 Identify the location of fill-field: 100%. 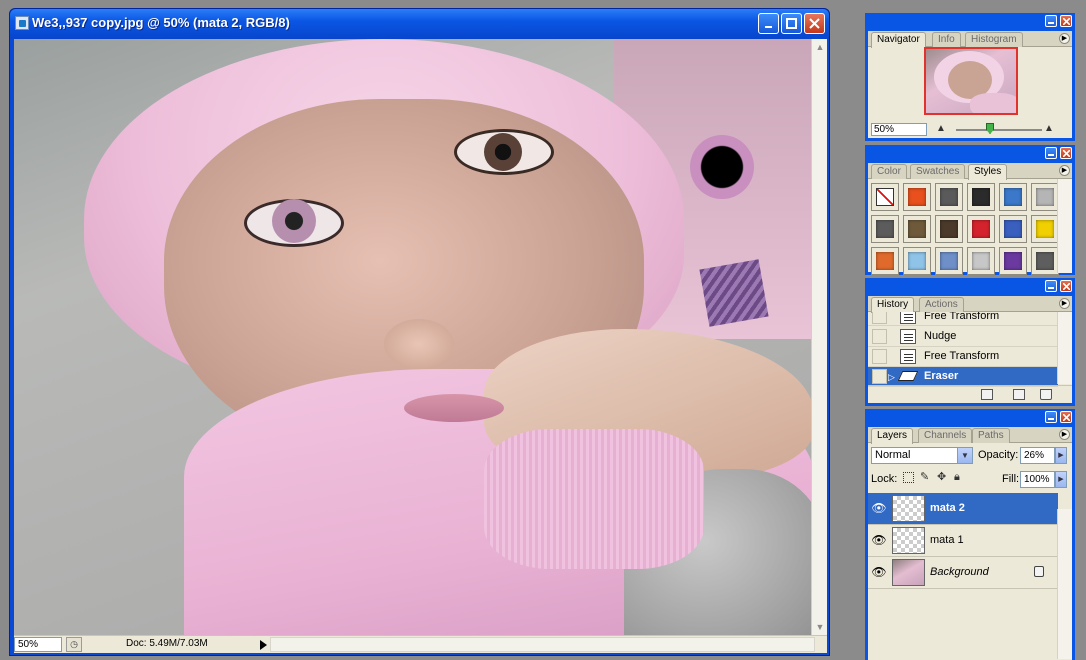
(1037, 479).